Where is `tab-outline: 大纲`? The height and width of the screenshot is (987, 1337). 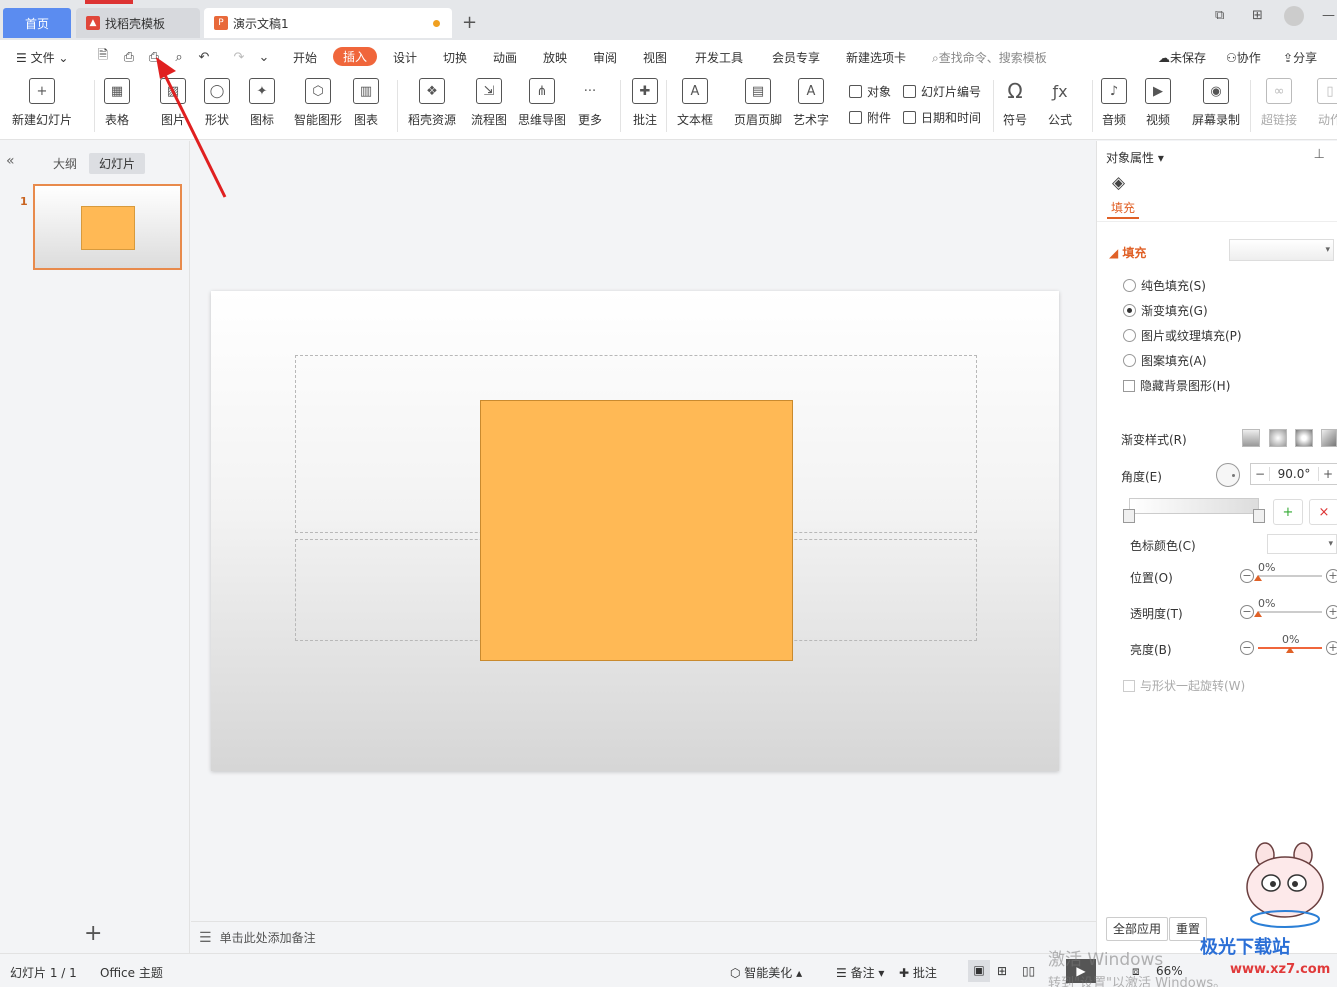 tab-outline: 大纲 is located at coordinates (65, 163).